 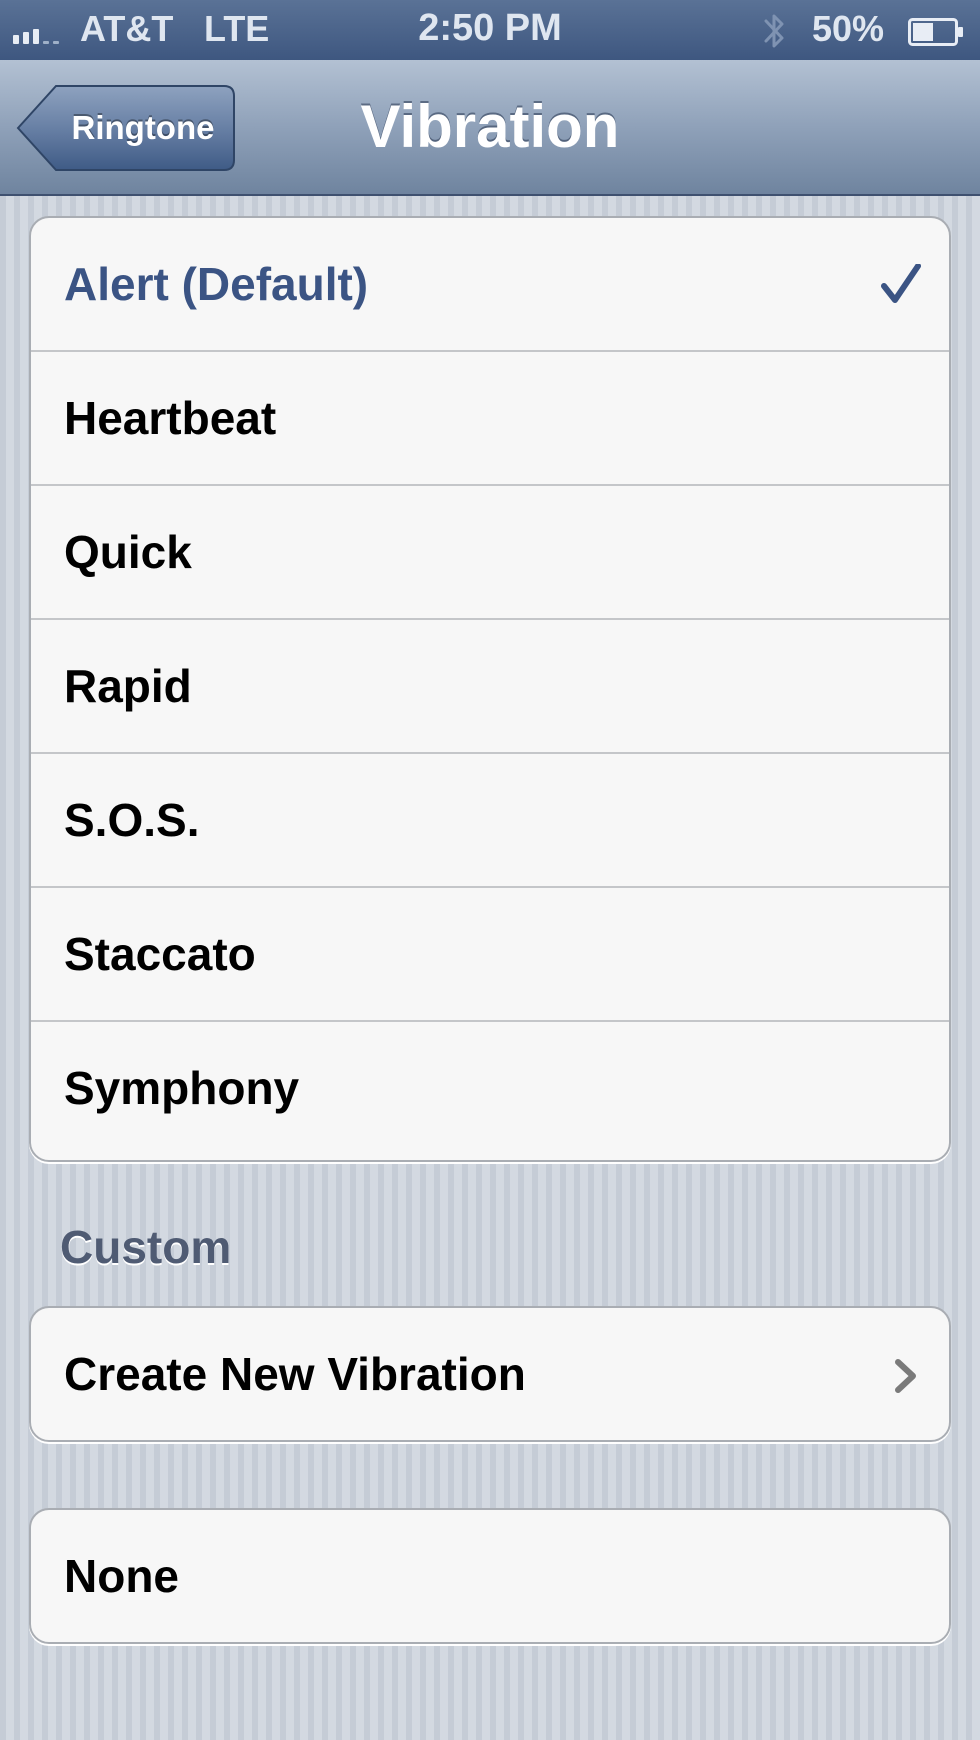 What do you see at coordinates (121, 1576) in the screenshot?
I see `list-item-label: None` at bounding box center [121, 1576].